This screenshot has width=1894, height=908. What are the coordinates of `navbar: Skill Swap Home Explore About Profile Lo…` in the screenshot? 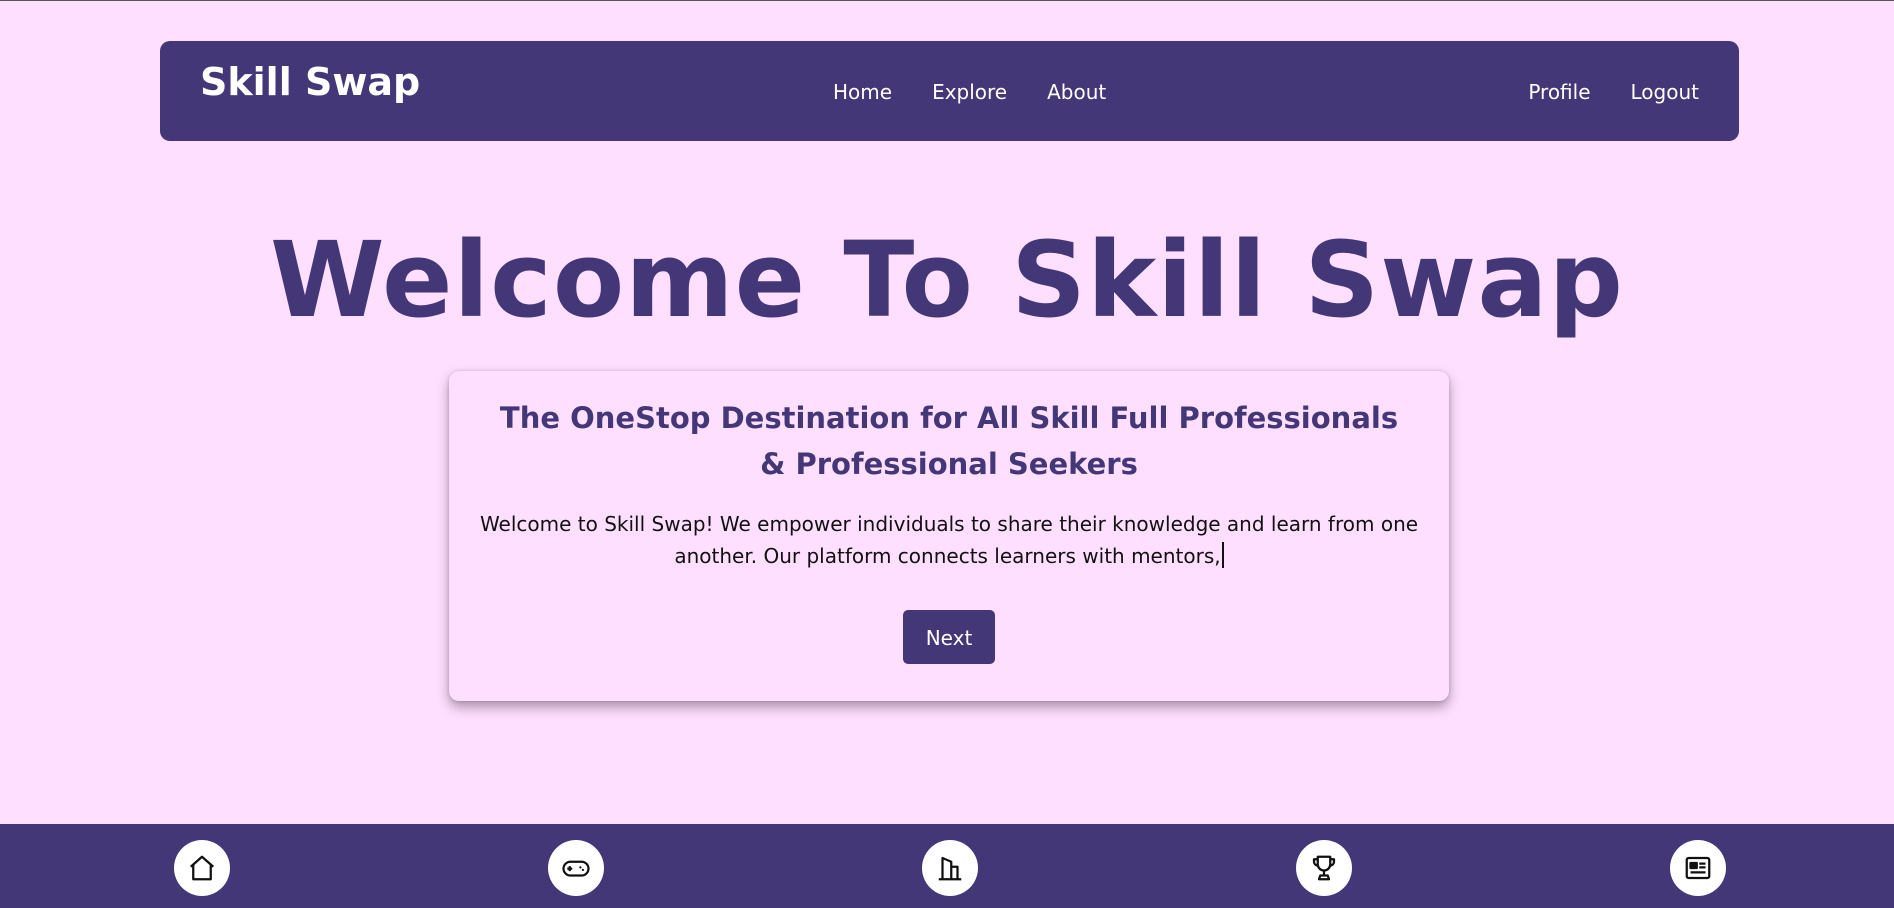 It's located at (949, 91).